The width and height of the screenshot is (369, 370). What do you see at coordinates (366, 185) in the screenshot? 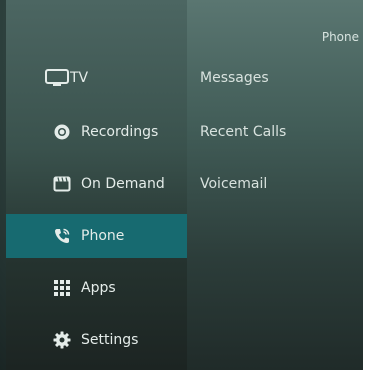
I see `screen-edge` at bounding box center [366, 185].